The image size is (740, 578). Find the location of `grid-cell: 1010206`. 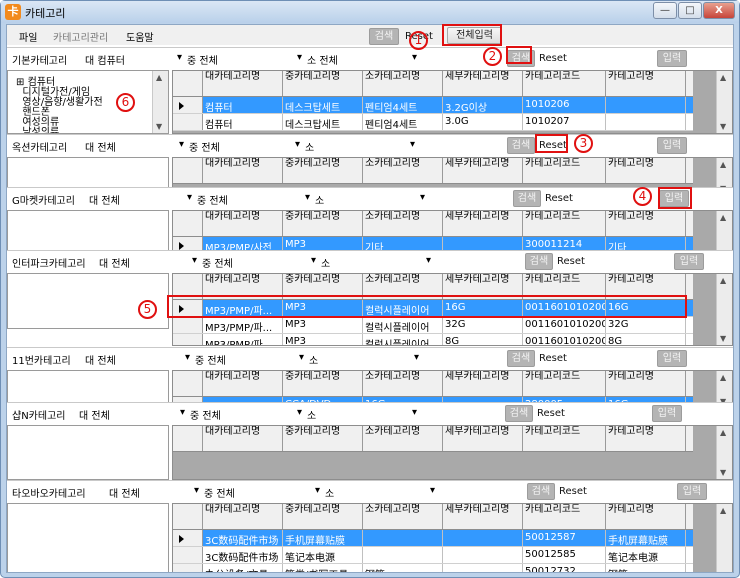

grid-cell: 1010206 is located at coordinates (564, 105).